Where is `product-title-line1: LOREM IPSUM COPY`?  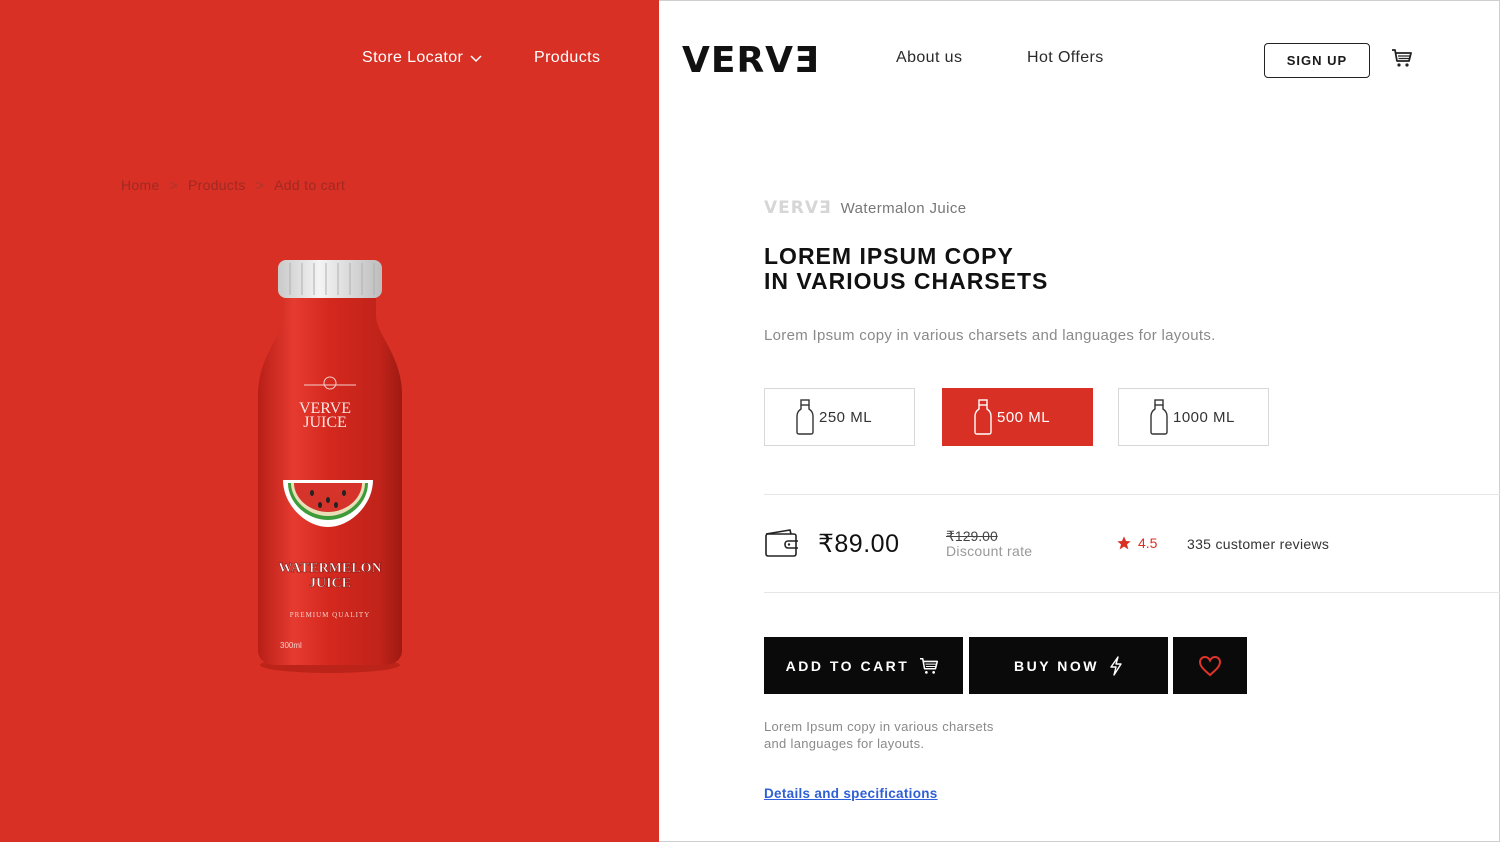
product-title-line1: LOREM IPSUM COPY is located at coordinates (889, 256).